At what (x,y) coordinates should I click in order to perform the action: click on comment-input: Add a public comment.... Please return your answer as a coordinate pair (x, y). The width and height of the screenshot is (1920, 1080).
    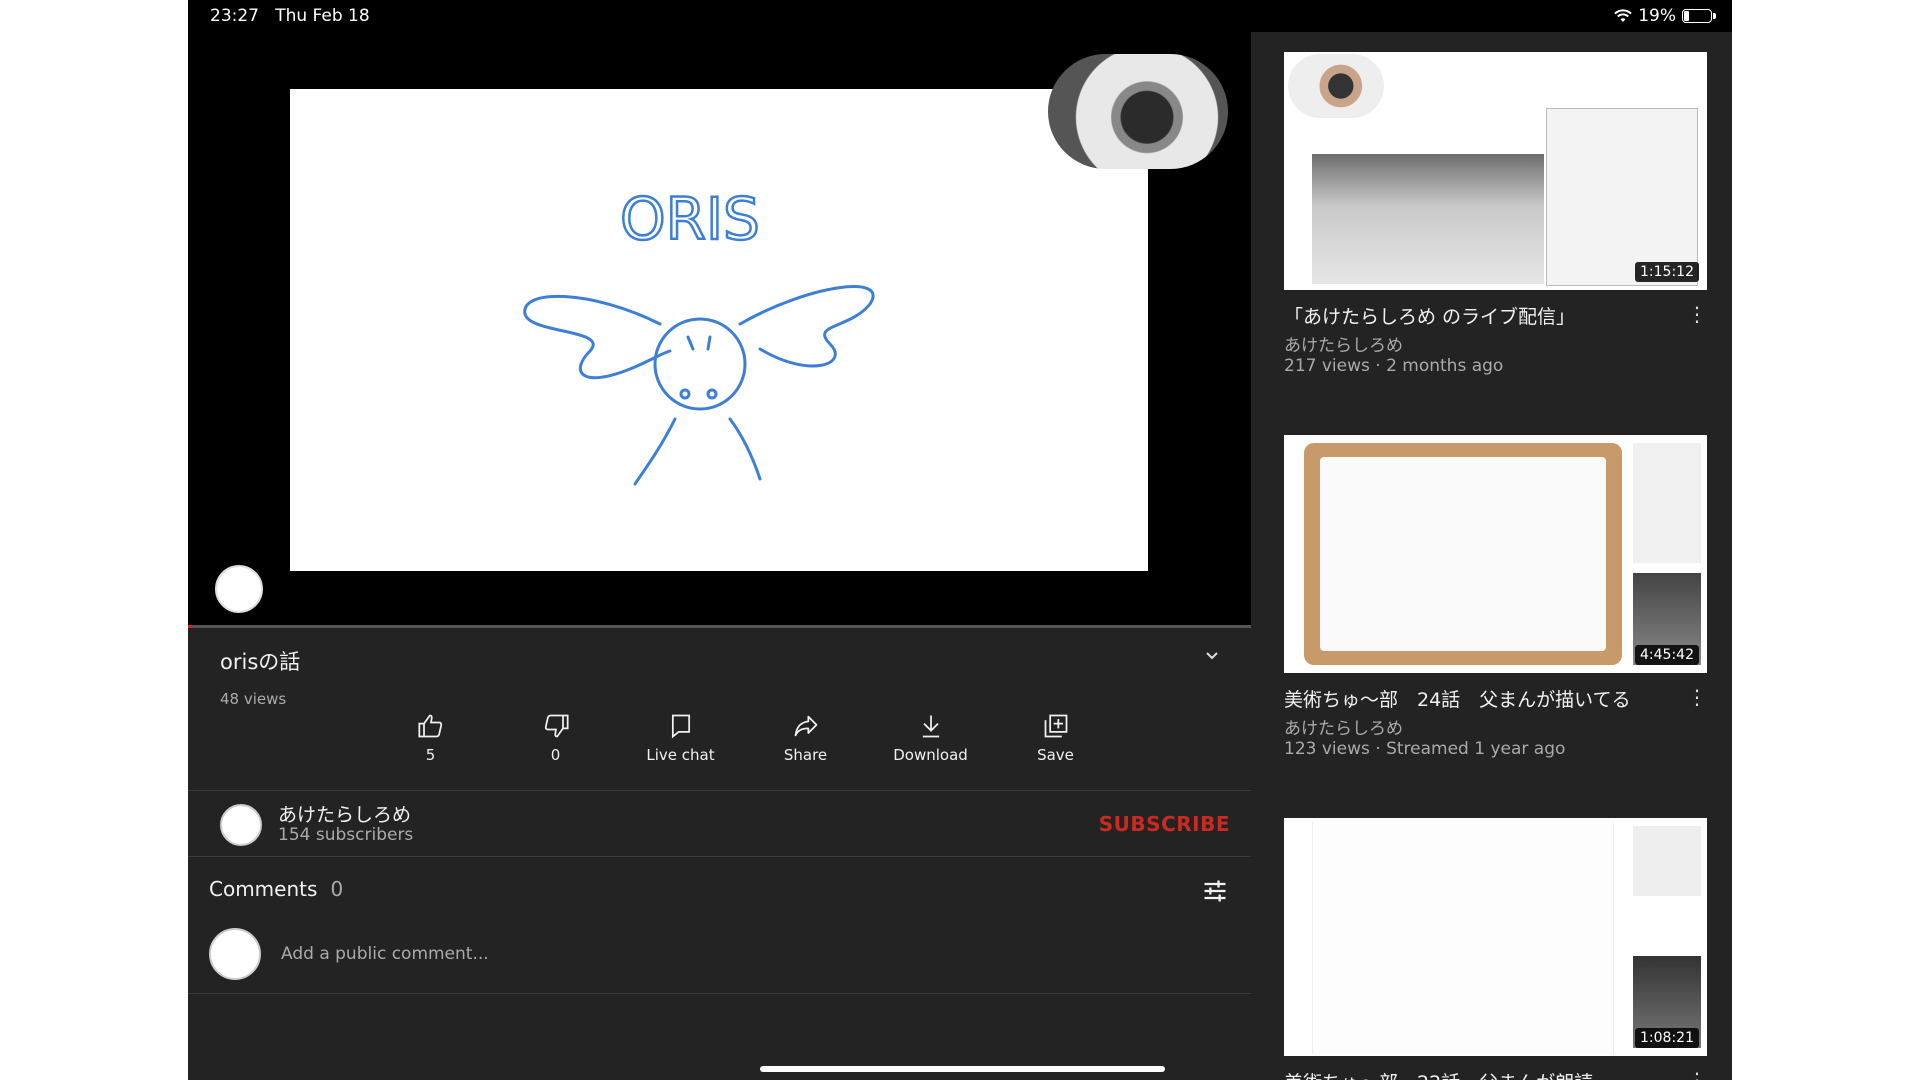
    Looking at the image, I should click on (385, 954).